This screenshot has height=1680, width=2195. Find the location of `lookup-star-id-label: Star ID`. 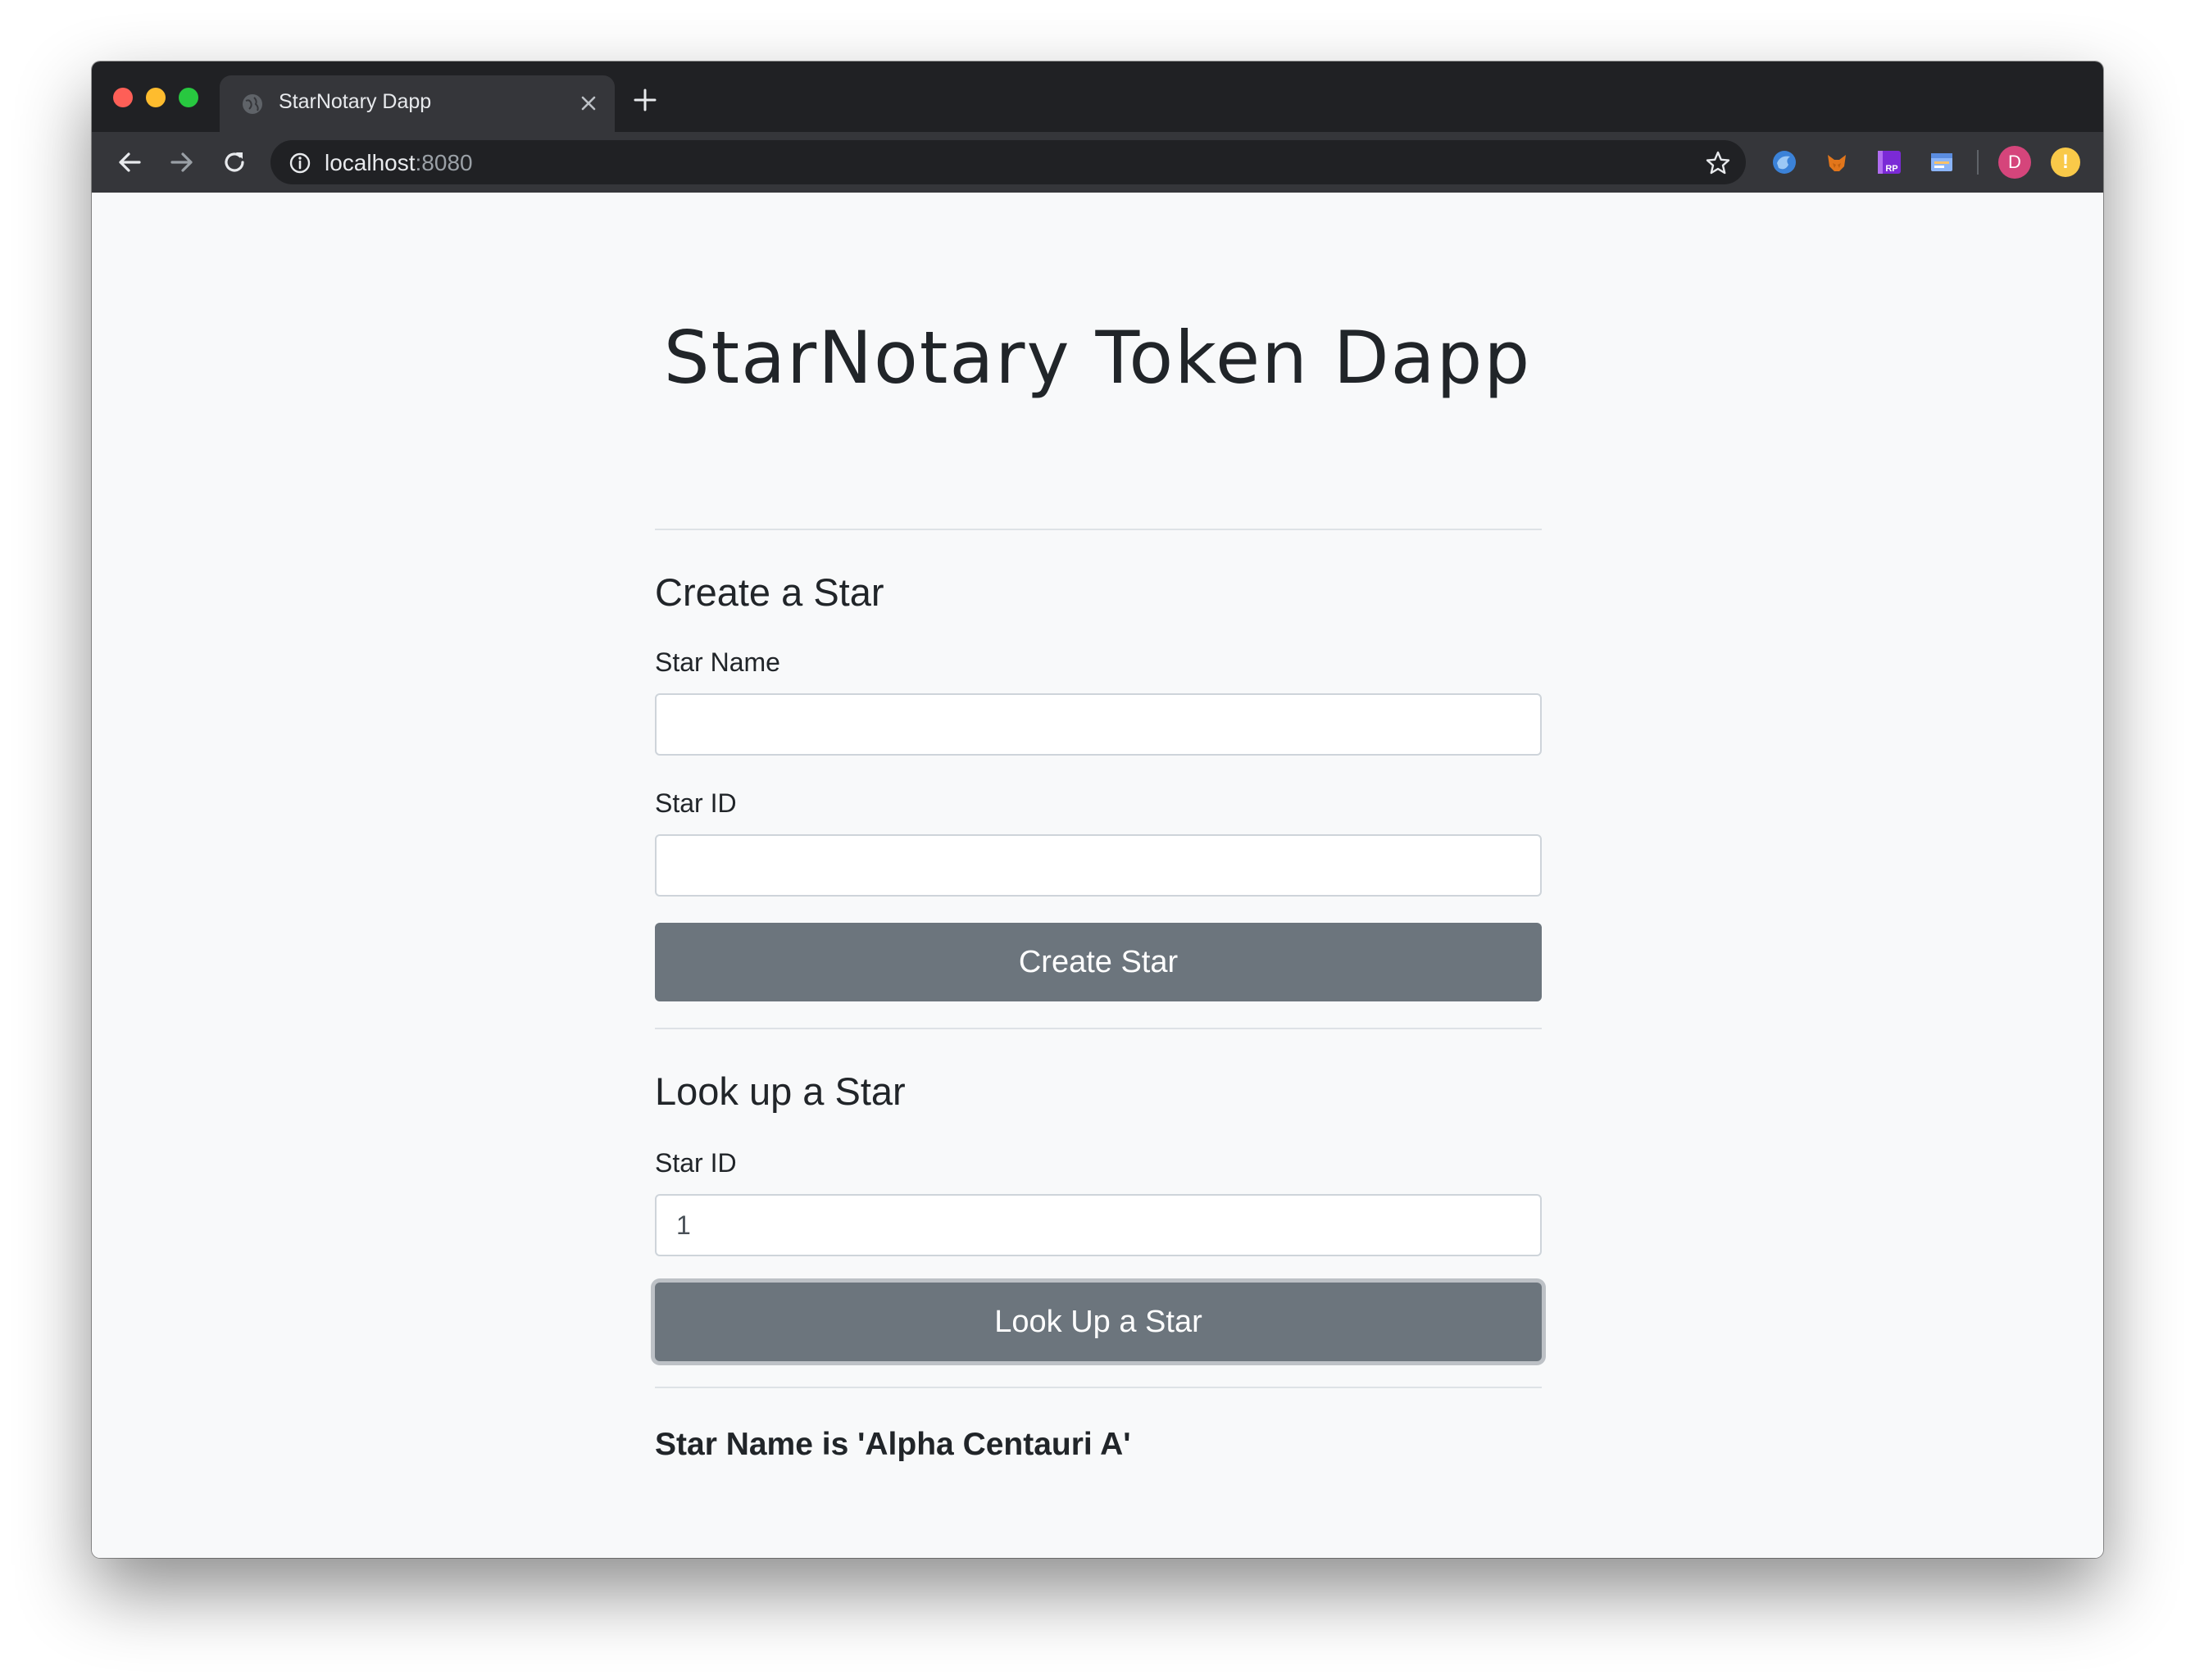

lookup-star-id-label: Star ID is located at coordinates (696, 1163).